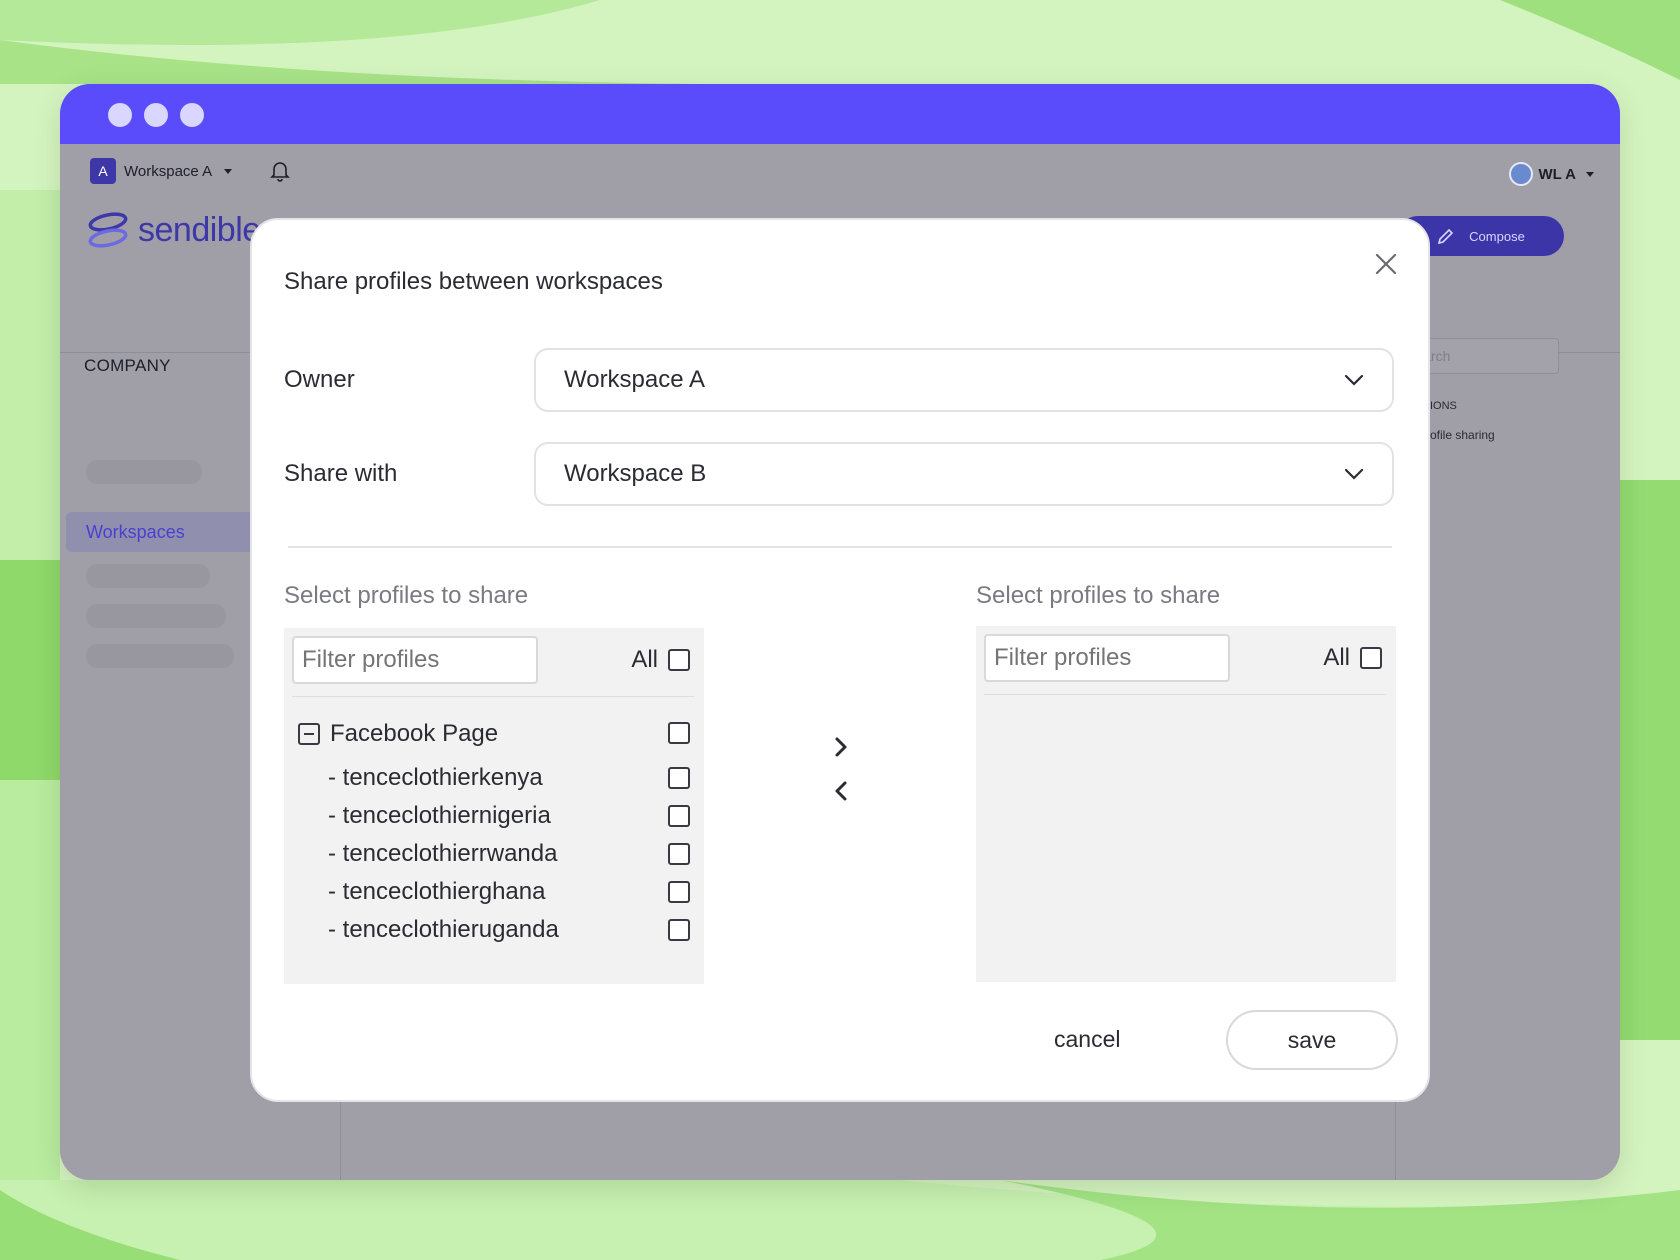  I want to click on source-select-all: All, so click(660, 660).